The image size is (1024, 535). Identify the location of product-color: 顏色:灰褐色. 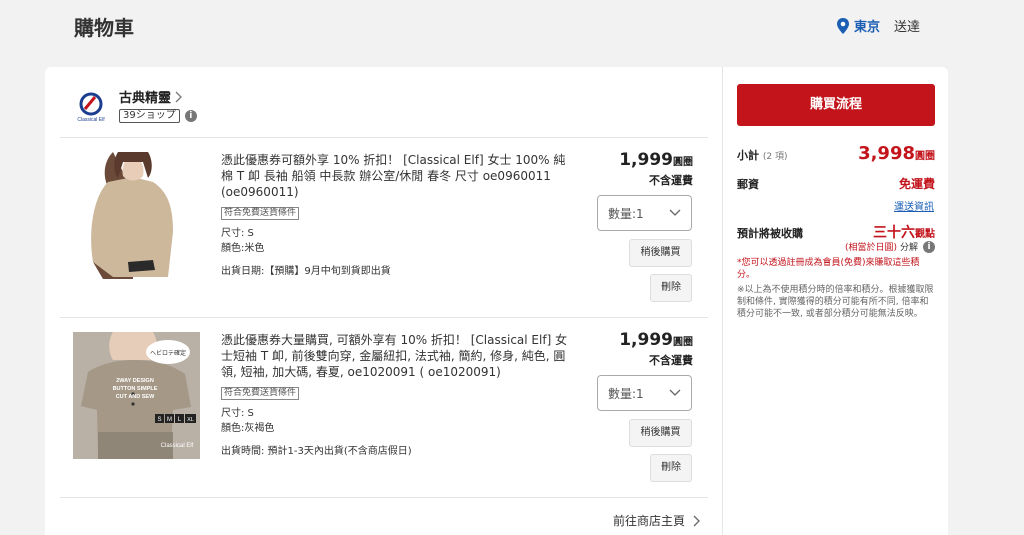
(248, 428).